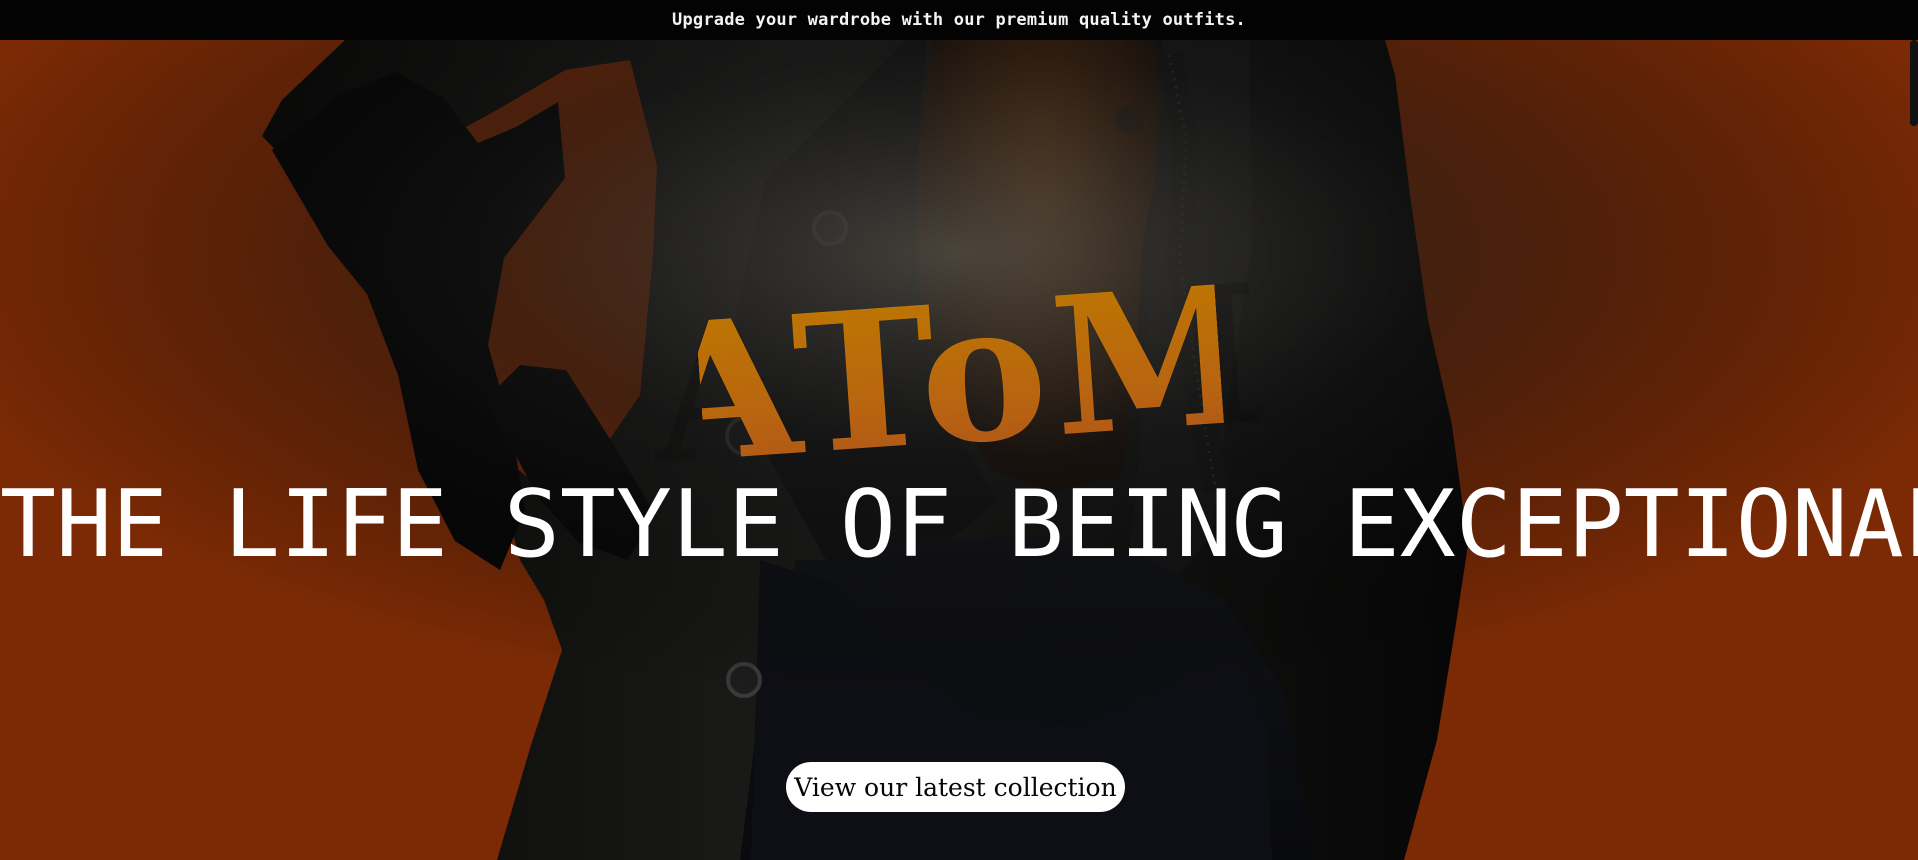 Image resolution: width=1918 pixels, height=860 pixels. Describe the element at coordinates (960, 374) in the screenshot. I see `brand-logo: AToM` at that location.